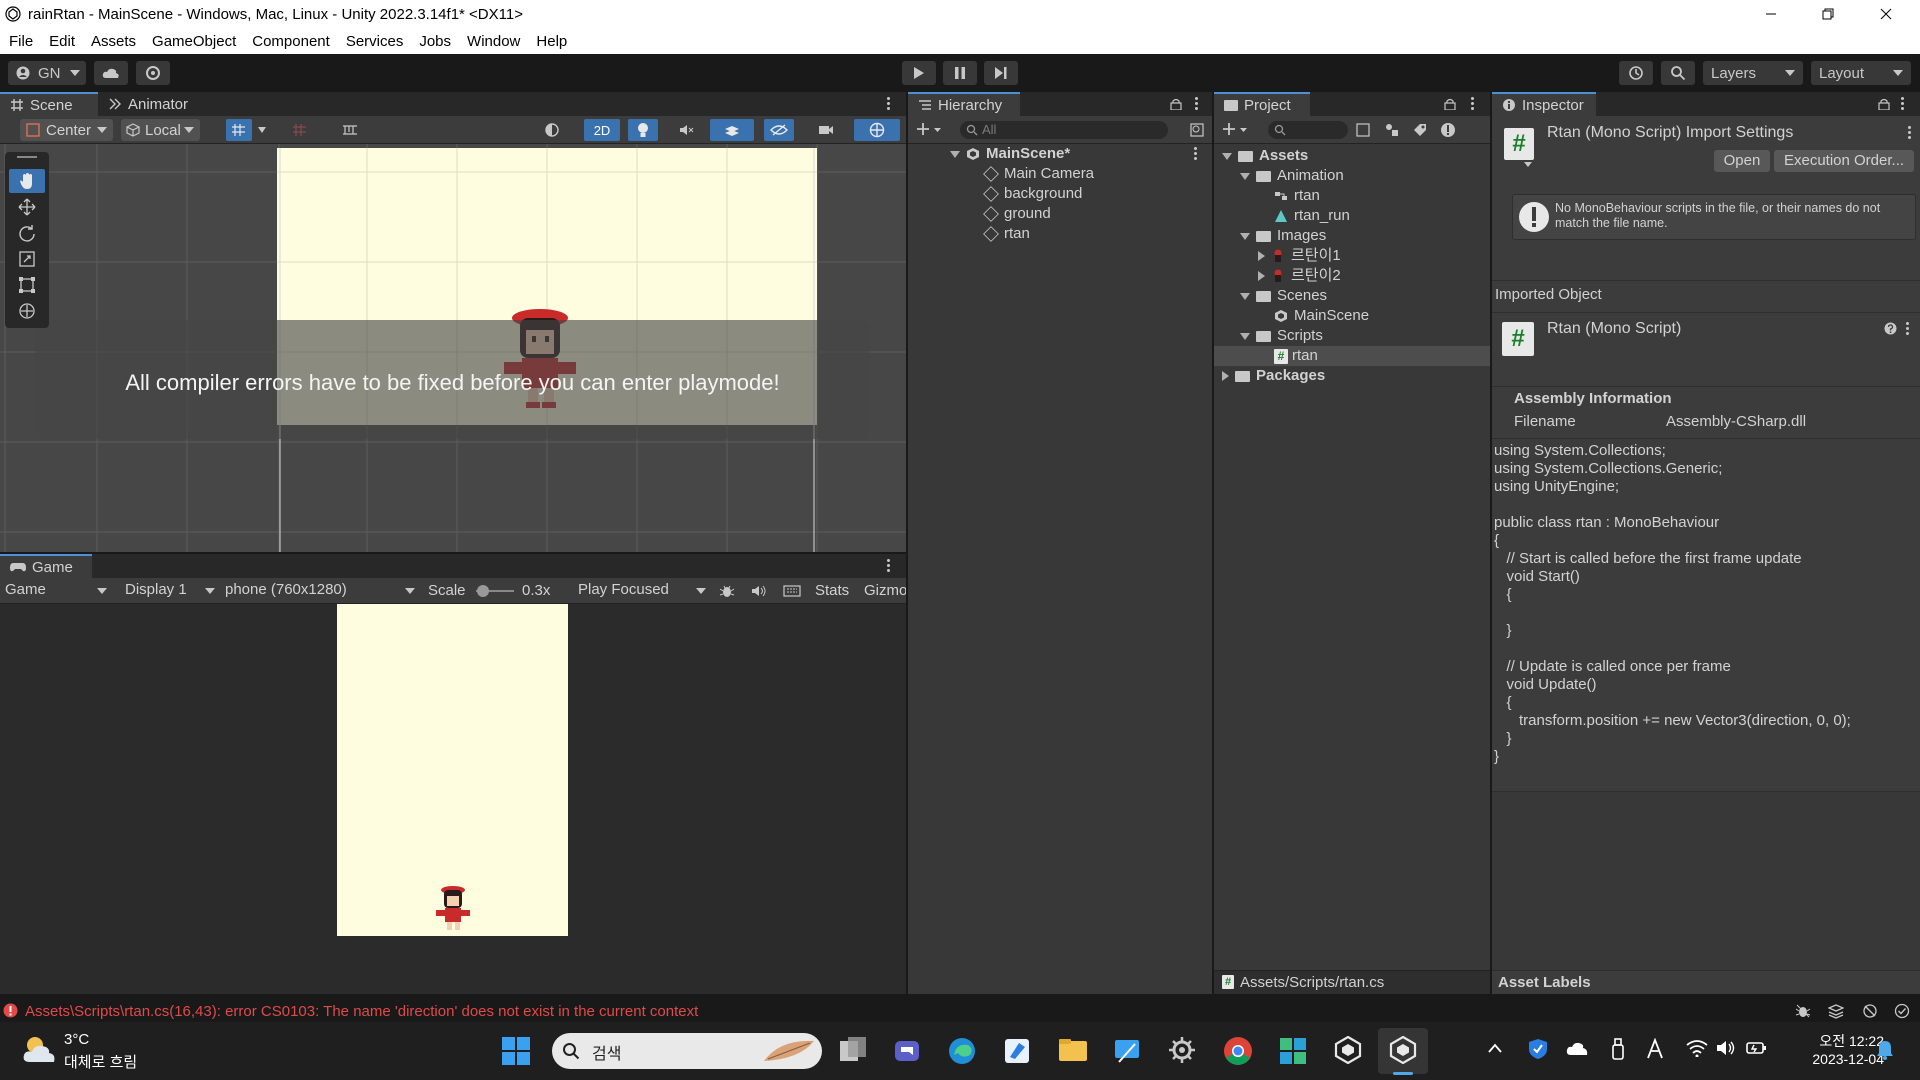  I want to click on warning-filter-icon, so click(1448, 130).